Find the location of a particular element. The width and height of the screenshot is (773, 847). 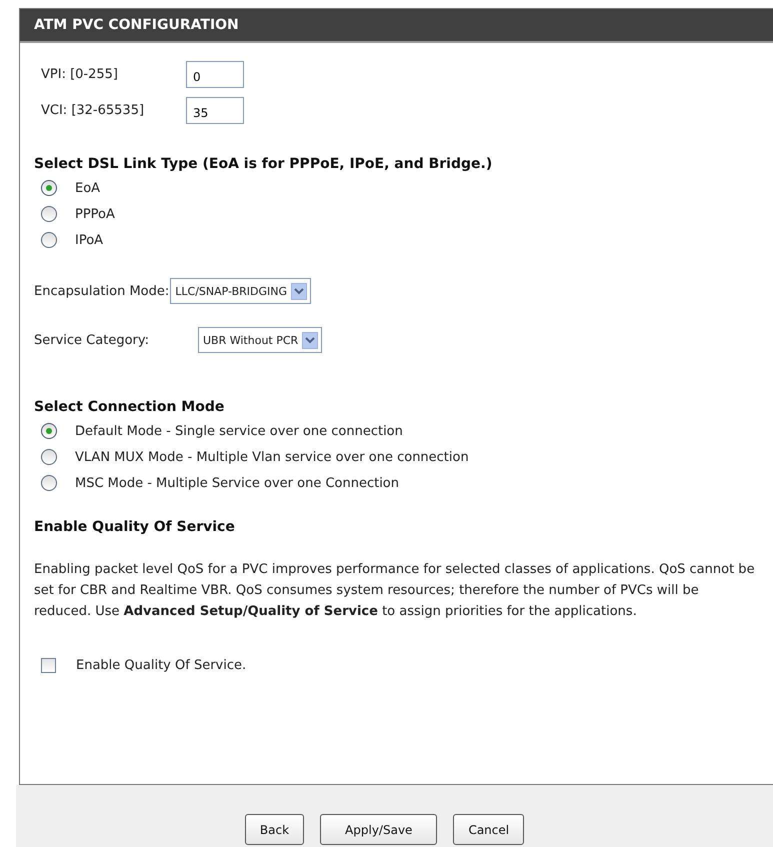

radio-label: VLAN MUX Mode - Multiple Vlan service over one connection is located at coordinates (272, 457).